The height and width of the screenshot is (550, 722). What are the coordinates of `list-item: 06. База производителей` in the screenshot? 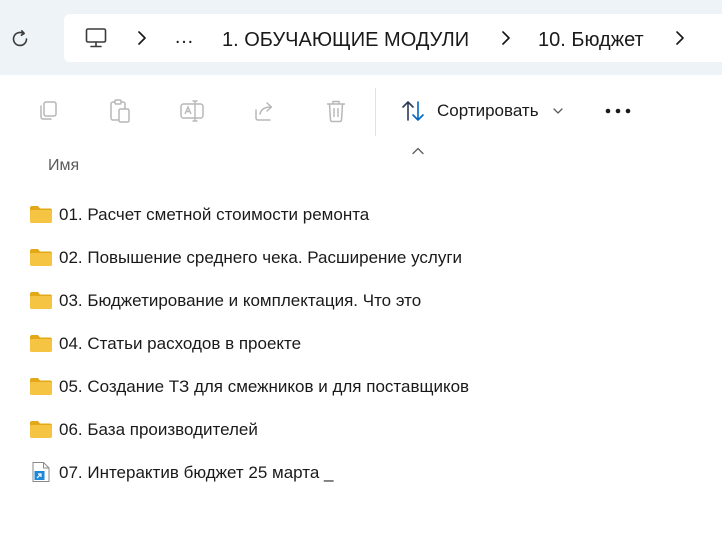 It's located at (361, 429).